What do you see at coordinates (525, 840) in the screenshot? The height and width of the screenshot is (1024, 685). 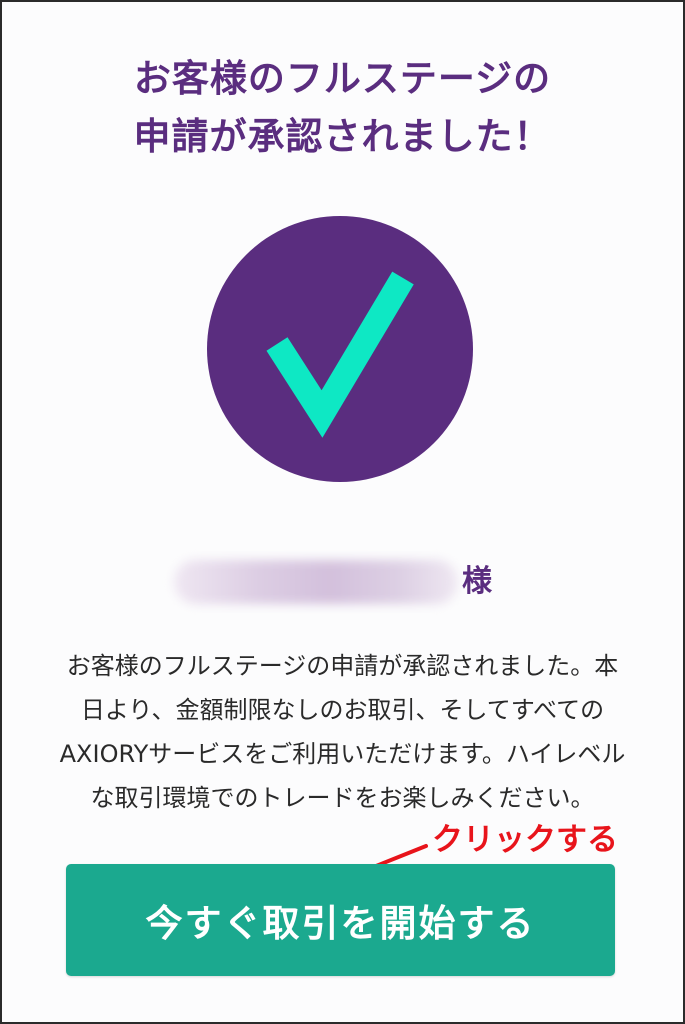 I see `click-annotation: クリックする` at bounding box center [525, 840].